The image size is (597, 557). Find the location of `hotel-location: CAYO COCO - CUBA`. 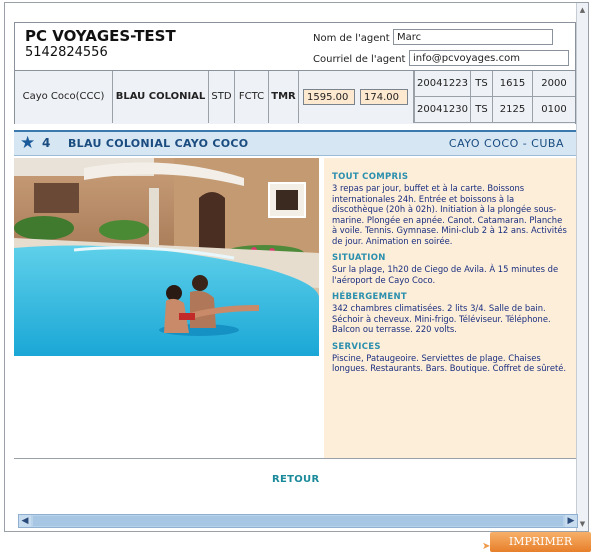

hotel-location: CAYO COCO - CUBA is located at coordinates (506, 143).